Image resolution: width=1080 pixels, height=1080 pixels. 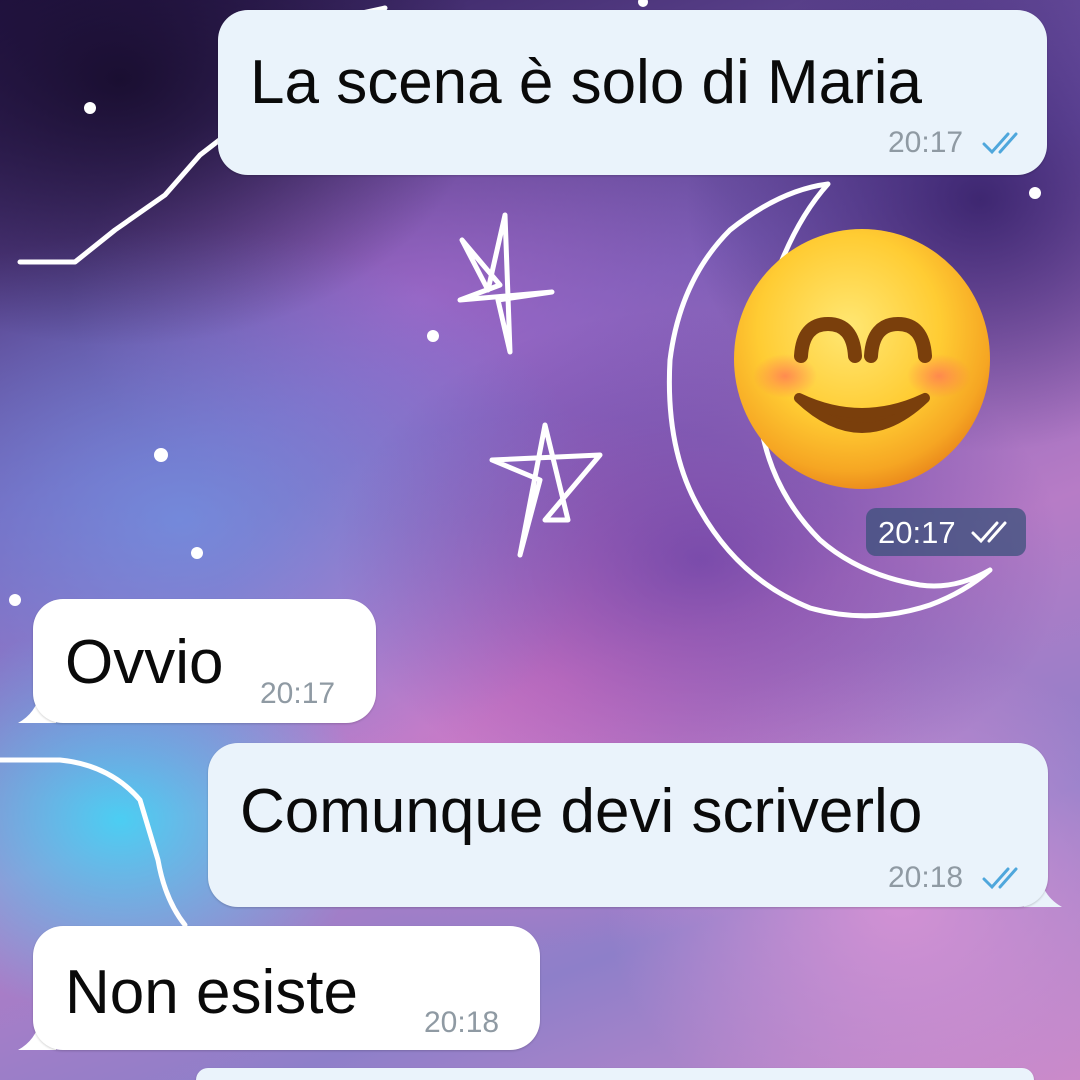 What do you see at coordinates (121, 200) in the screenshot?
I see `doodle-line-top` at bounding box center [121, 200].